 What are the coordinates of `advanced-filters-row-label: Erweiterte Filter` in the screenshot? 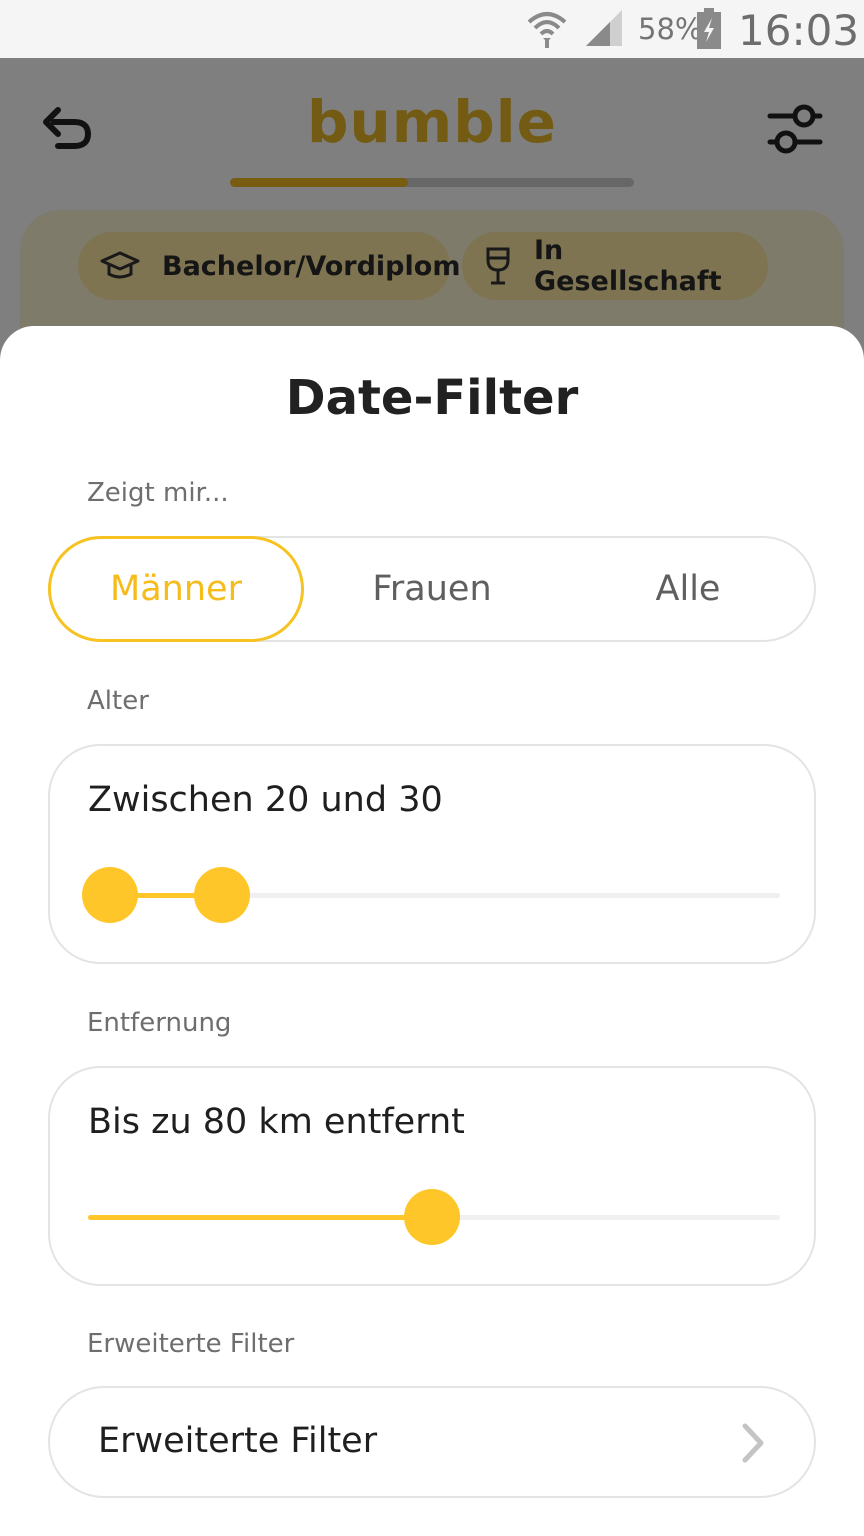 It's located at (238, 1441).